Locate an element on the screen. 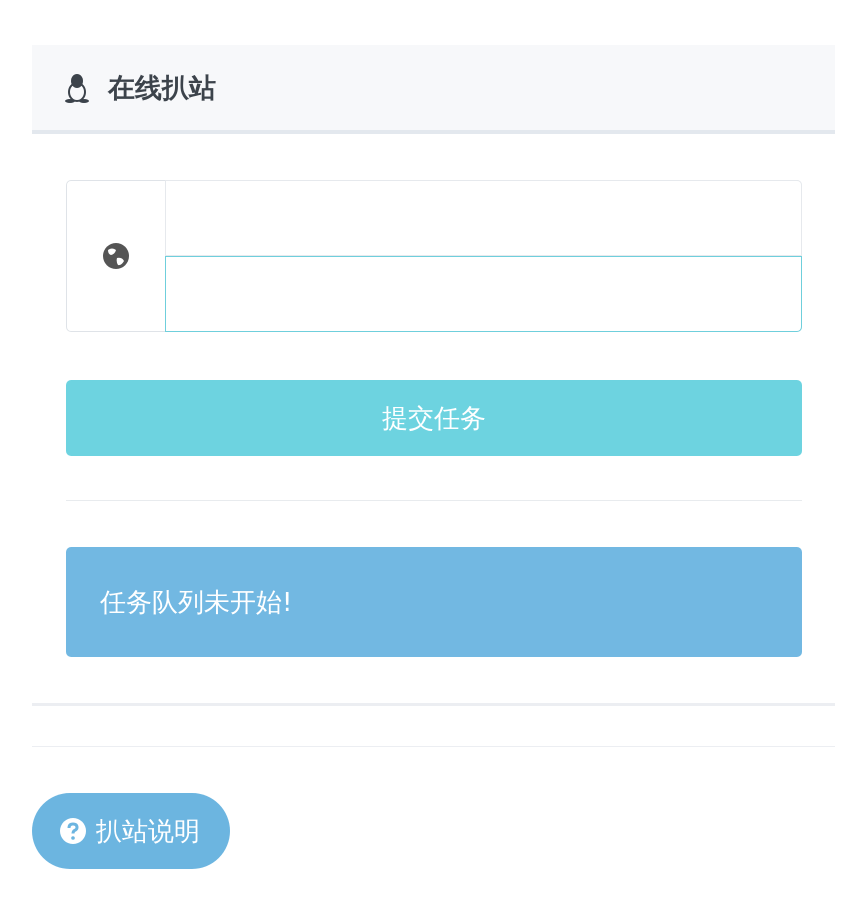  panel-title: 在线扒站 is located at coordinates (162, 89).